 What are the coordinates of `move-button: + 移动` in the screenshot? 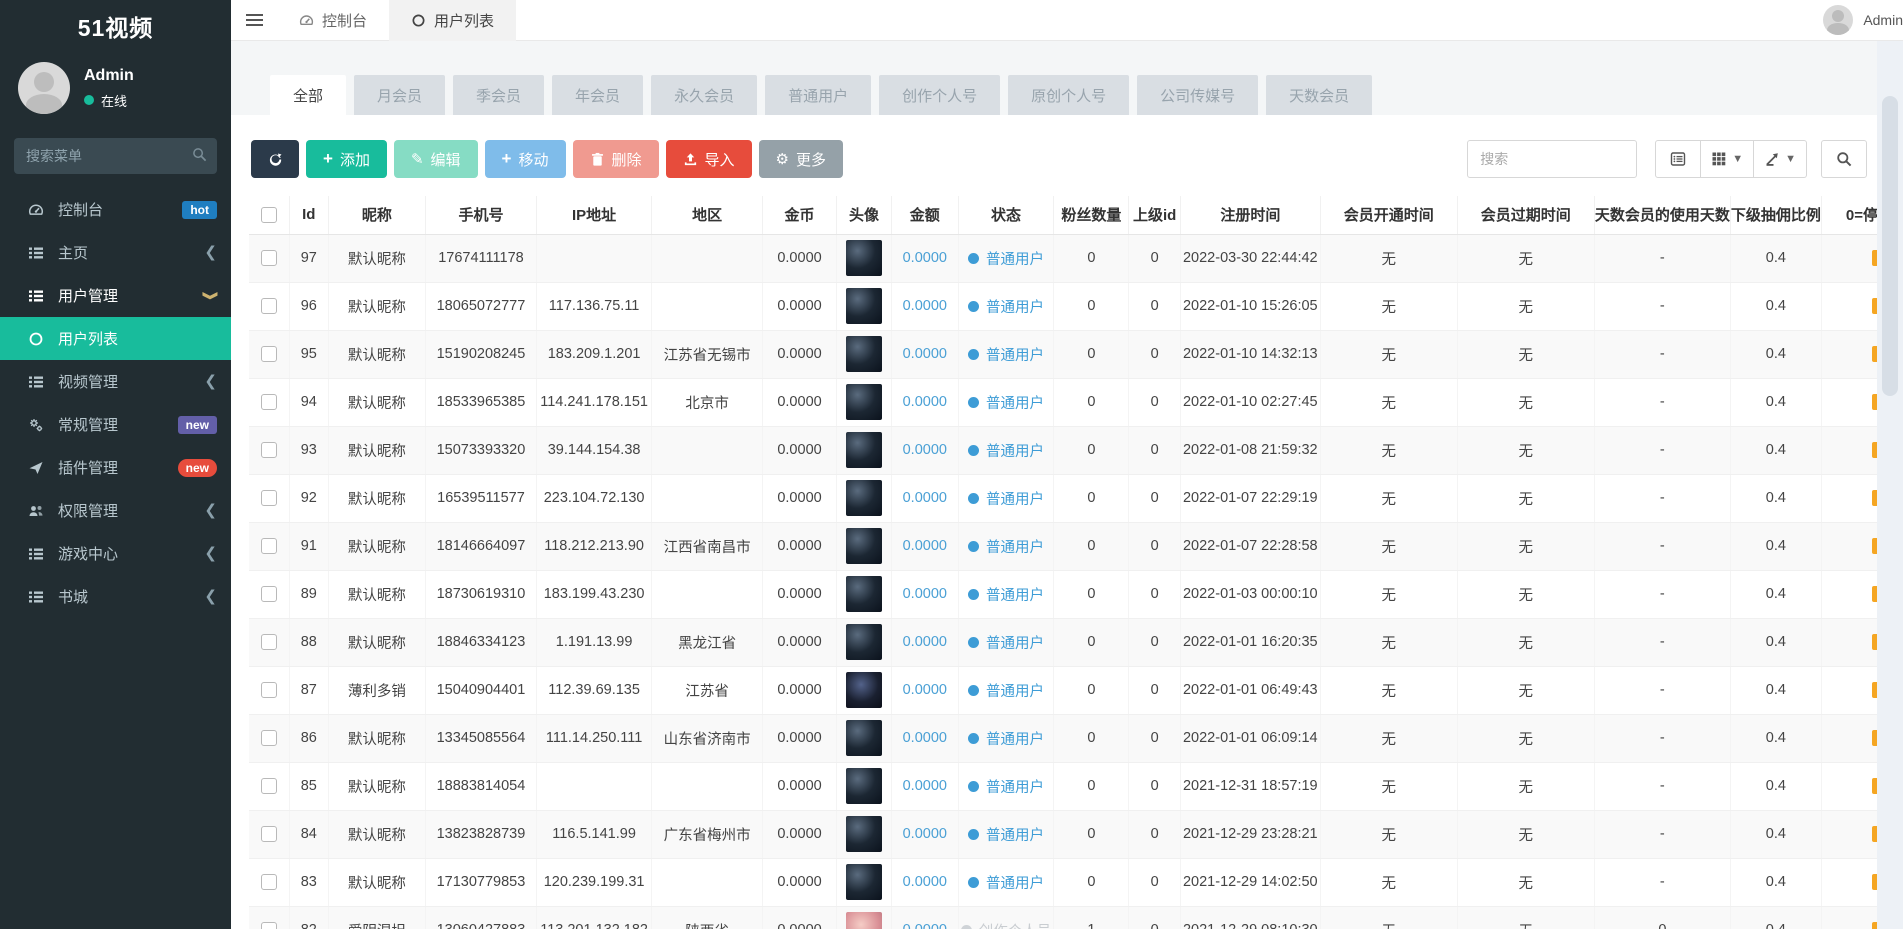 It's located at (525, 159).